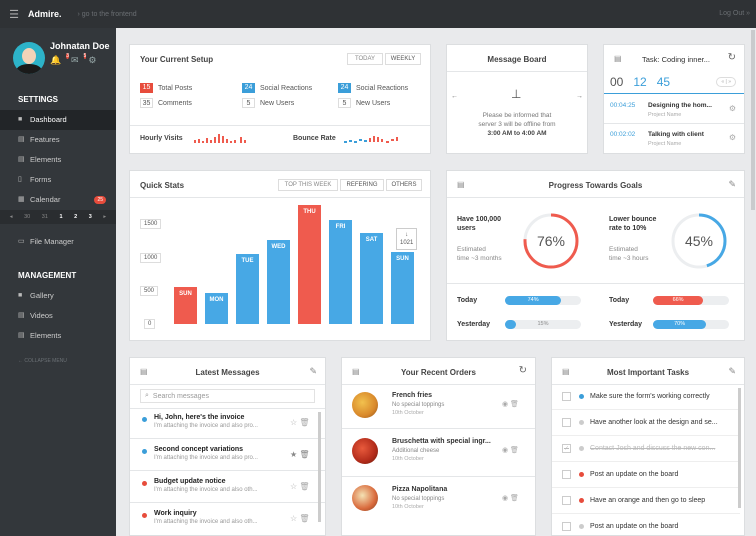  What do you see at coordinates (753, 120) in the screenshot?
I see `page-scrollbar` at bounding box center [753, 120].